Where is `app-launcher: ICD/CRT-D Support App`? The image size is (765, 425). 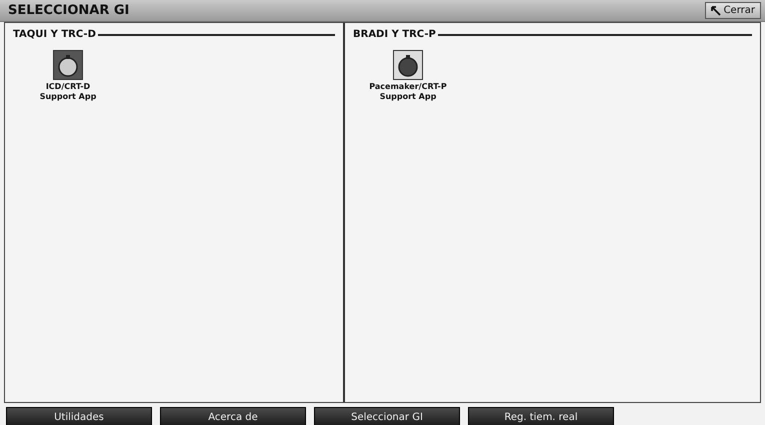
app-launcher: ICD/CRT-D Support App is located at coordinates (68, 76).